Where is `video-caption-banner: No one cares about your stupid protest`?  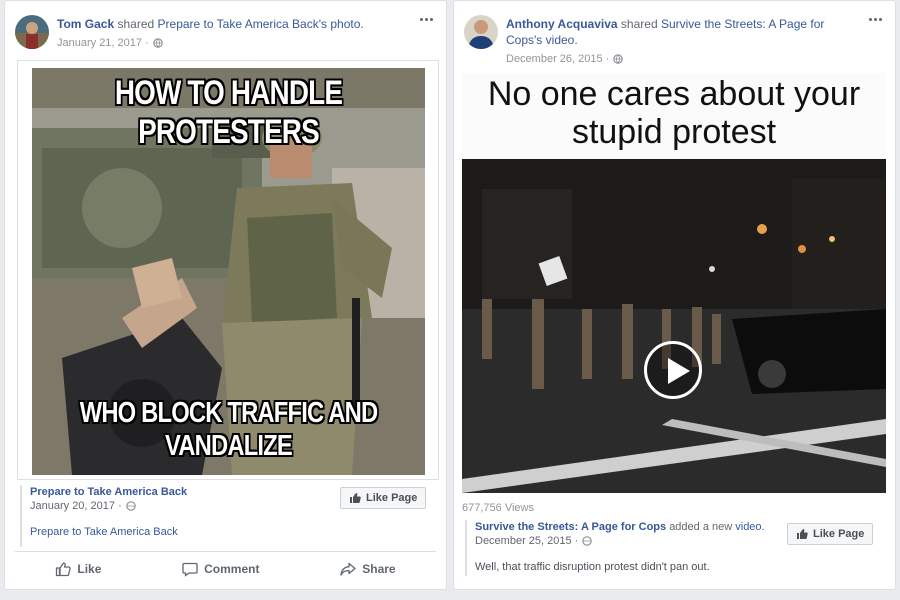 video-caption-banner: No one cares about your stupid protest is located at coordinates (674, 116).